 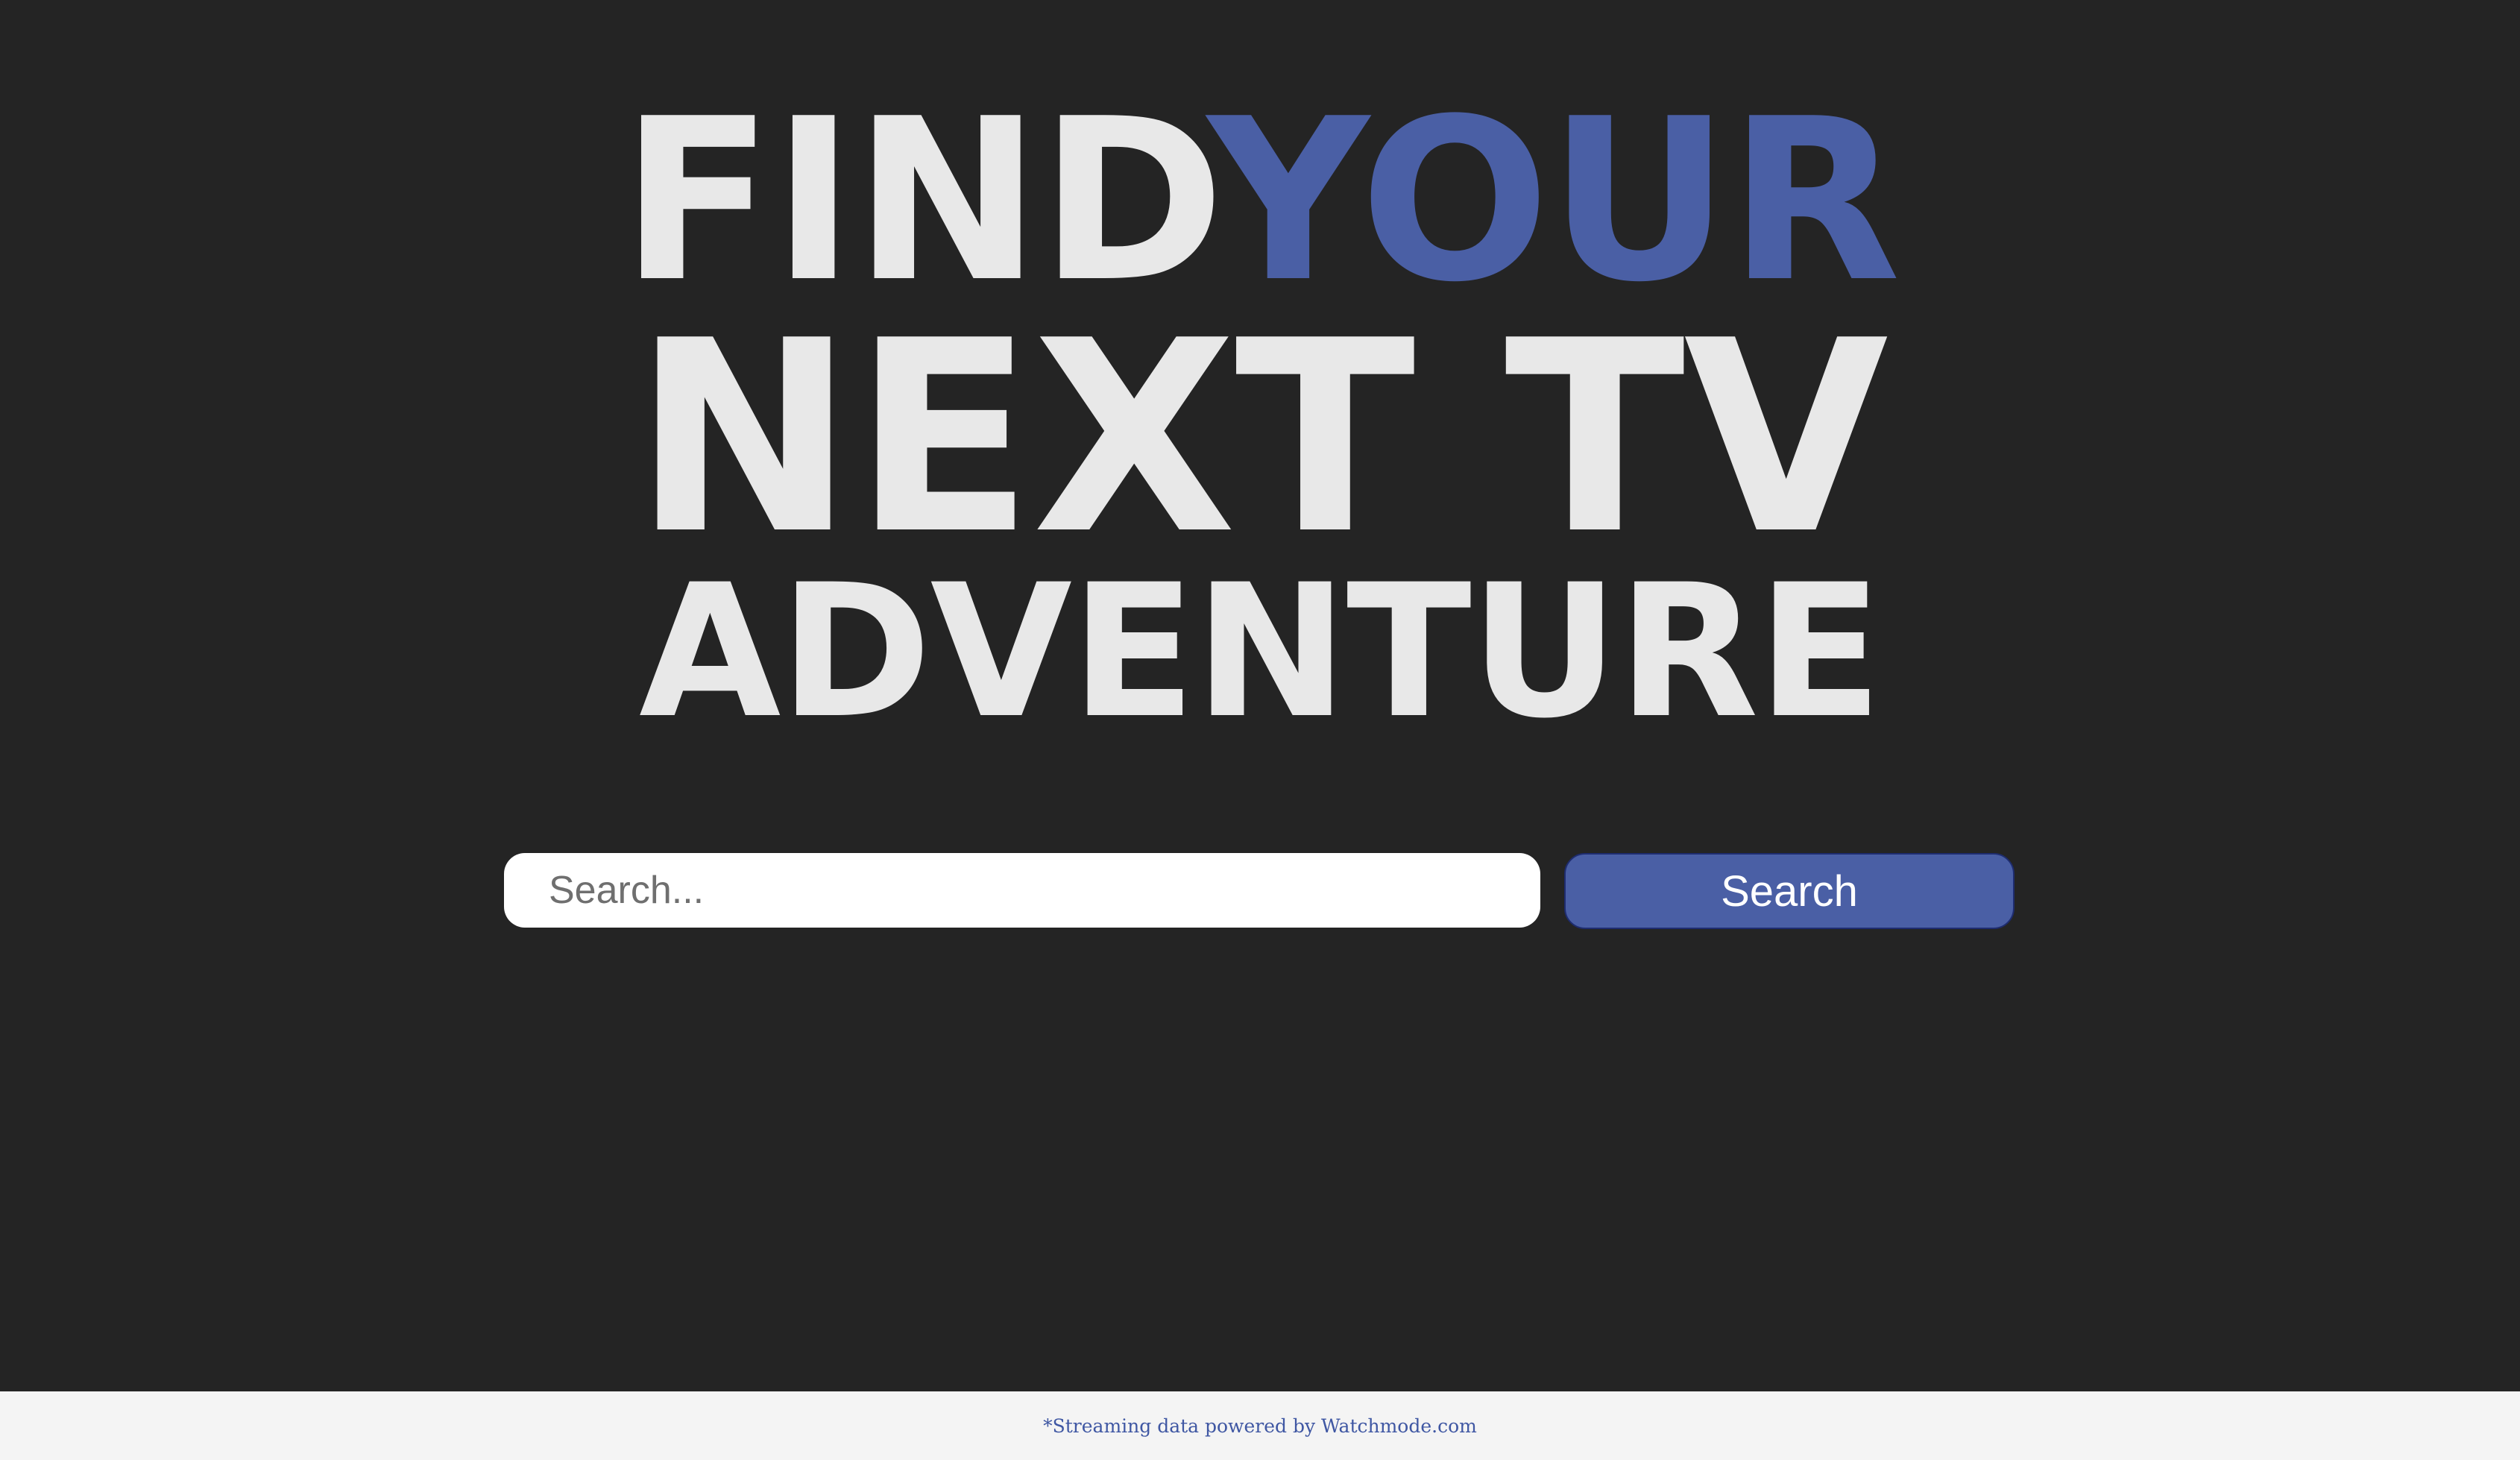 I want to click on search-bar: Search, so click(x=1259, y=891).